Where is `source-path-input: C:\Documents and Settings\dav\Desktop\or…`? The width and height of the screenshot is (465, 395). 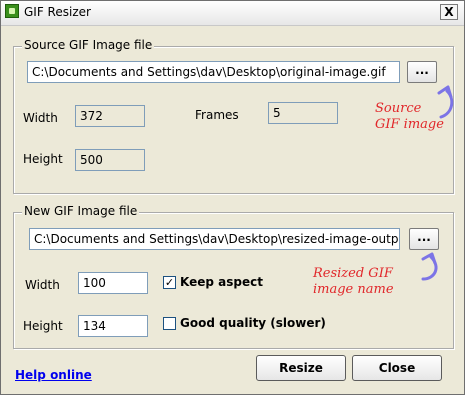 source-path-input: C:\Documents and Settings\dav\Desktop\or… is located at coordinates (213, 72).